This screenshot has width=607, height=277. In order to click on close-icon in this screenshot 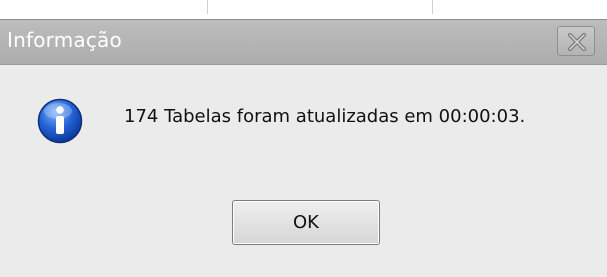, I will do `click(577, 42)`.